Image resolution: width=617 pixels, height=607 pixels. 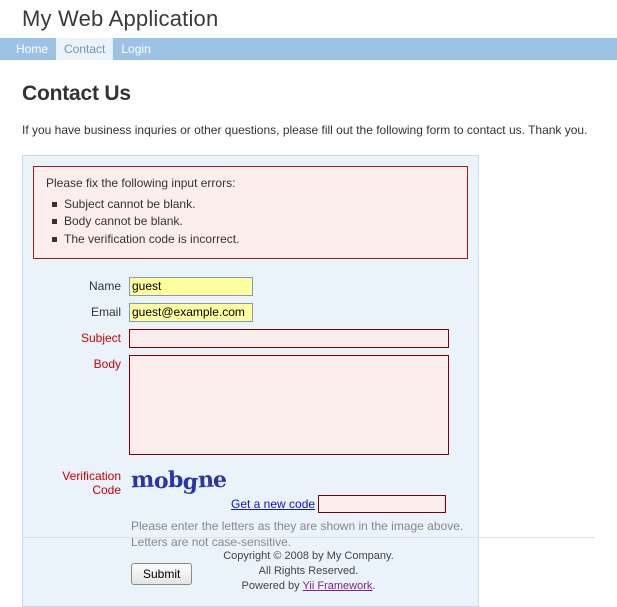 I want to click on error-list-item: The verification code is incorrect., so click(x=253, y=239).